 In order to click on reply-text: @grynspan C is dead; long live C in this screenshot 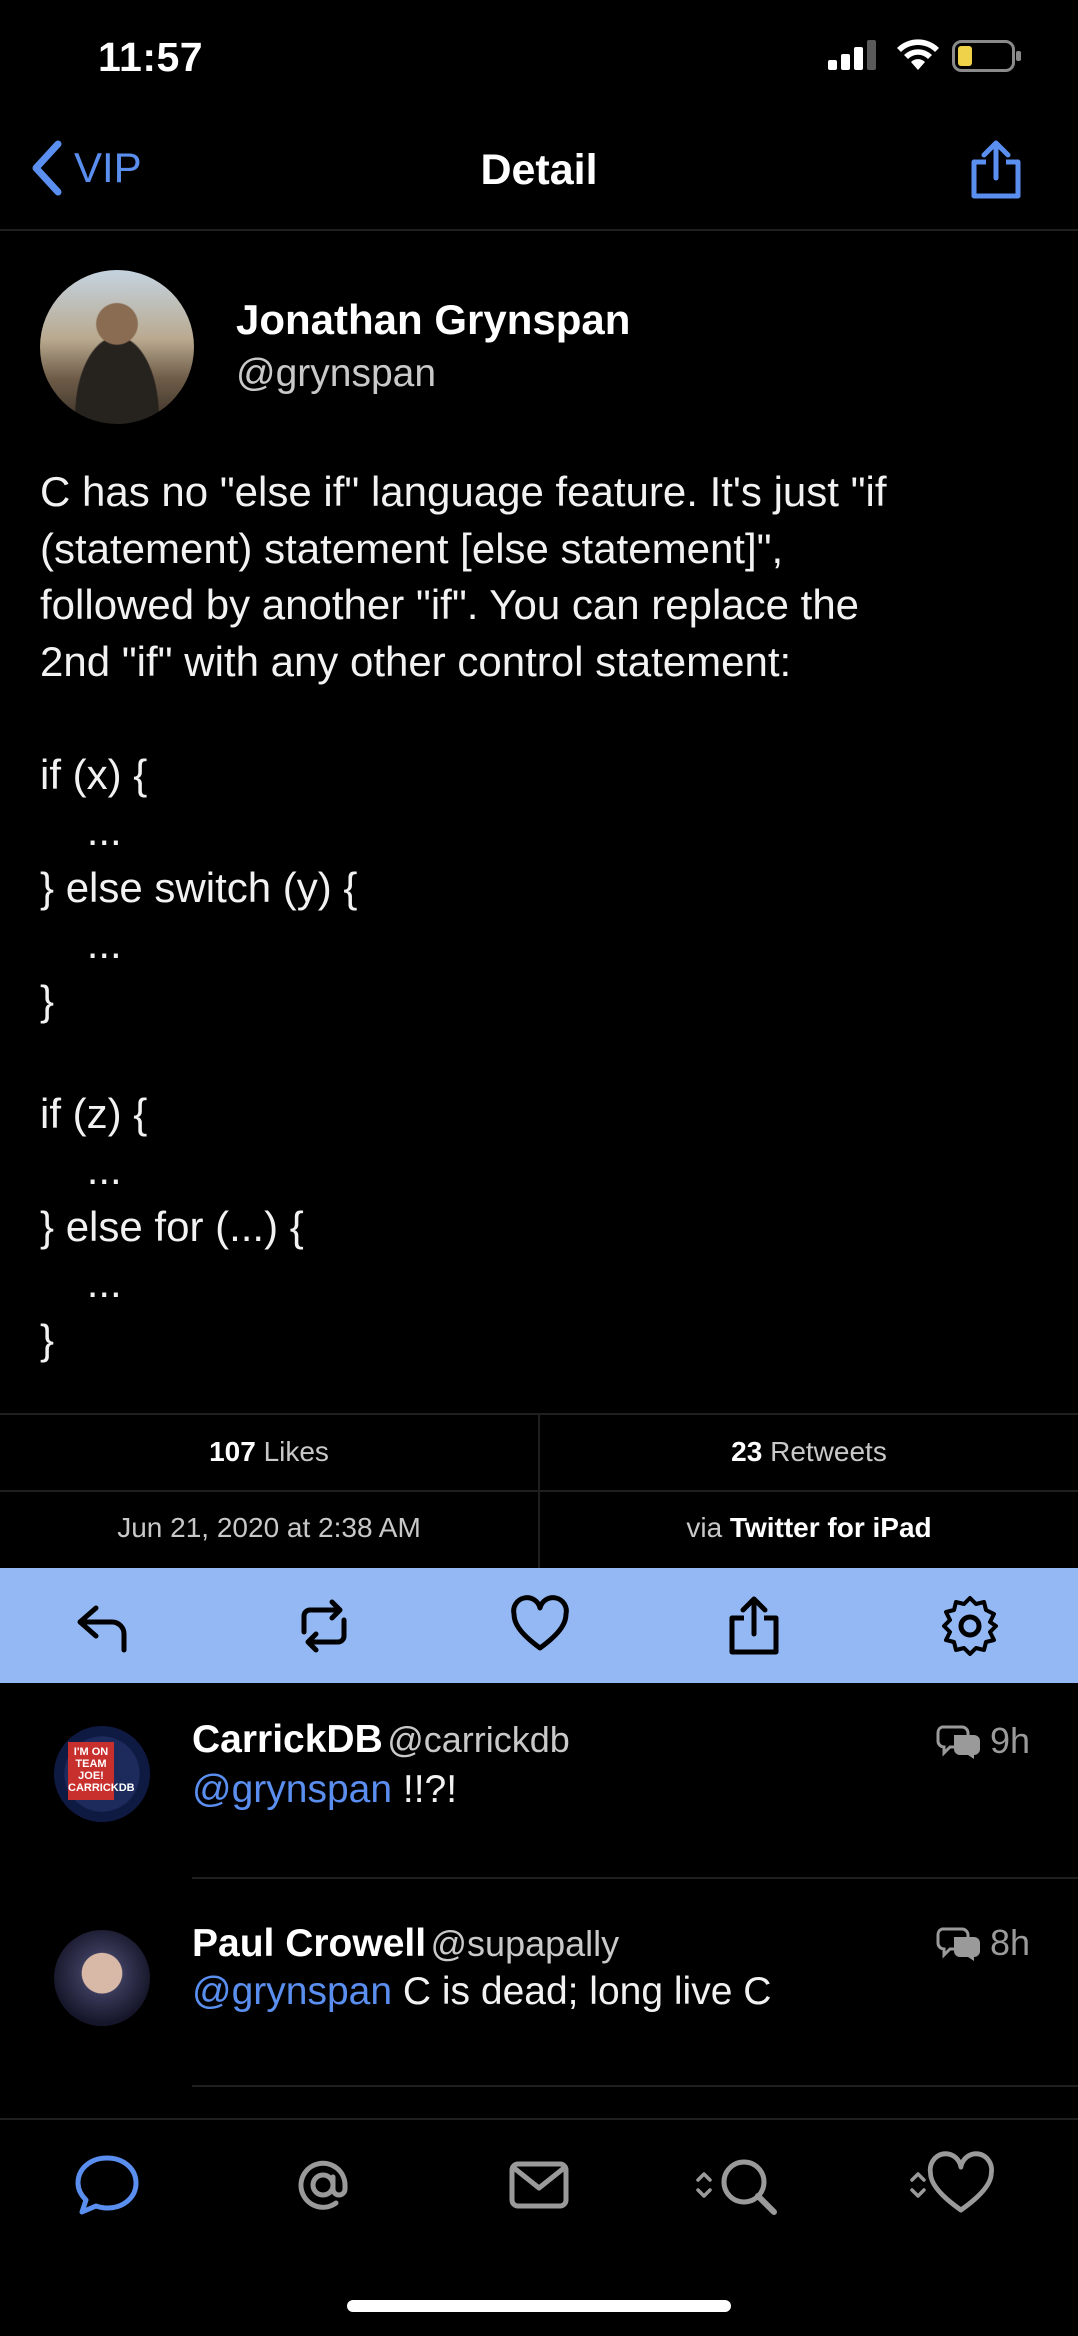, I will do `click(482, 1991)`.